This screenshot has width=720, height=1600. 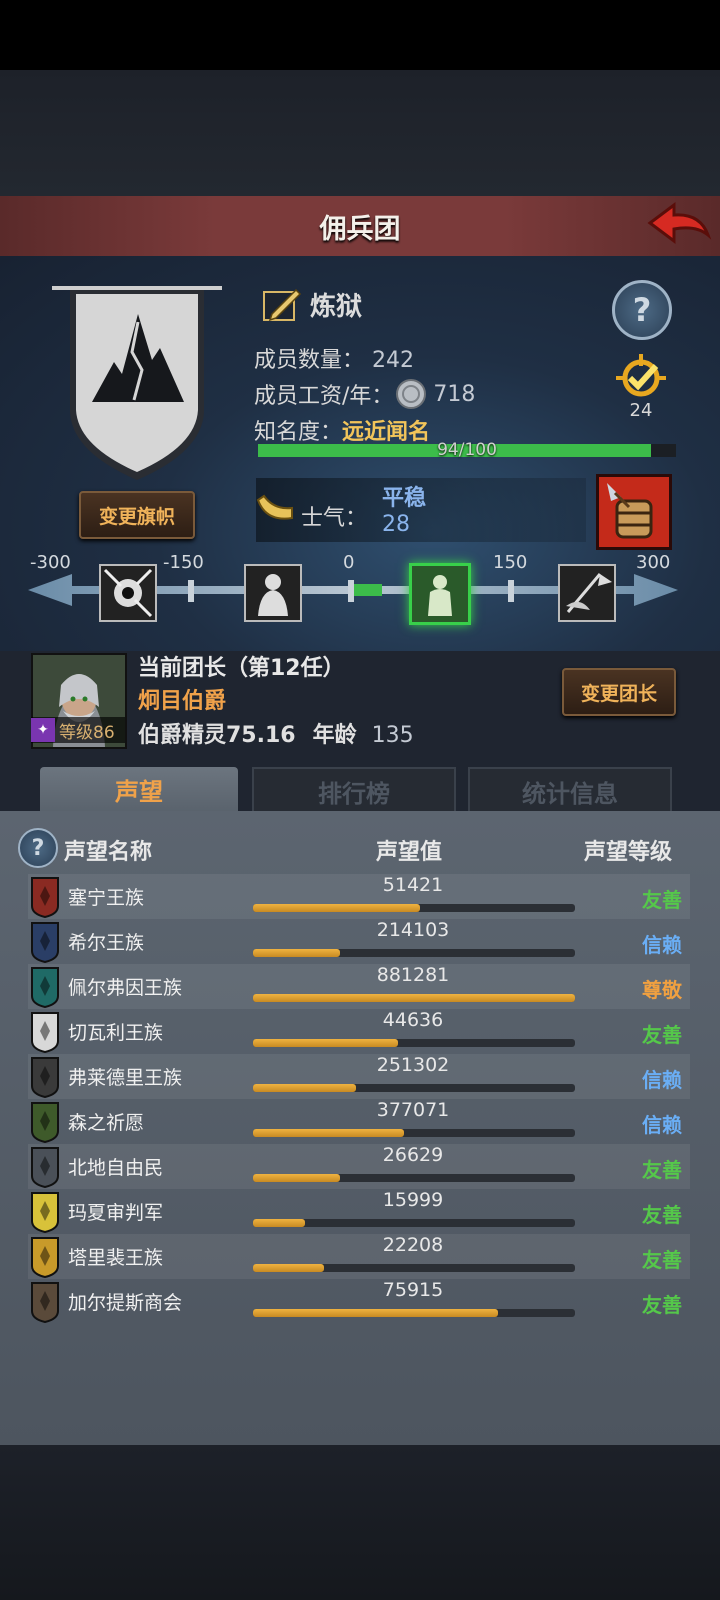 What do you see at coordinates (116, 1033) in the screenshot?
I see `faction-name: 切瓦利王族` at bounding box center [116, 1033].